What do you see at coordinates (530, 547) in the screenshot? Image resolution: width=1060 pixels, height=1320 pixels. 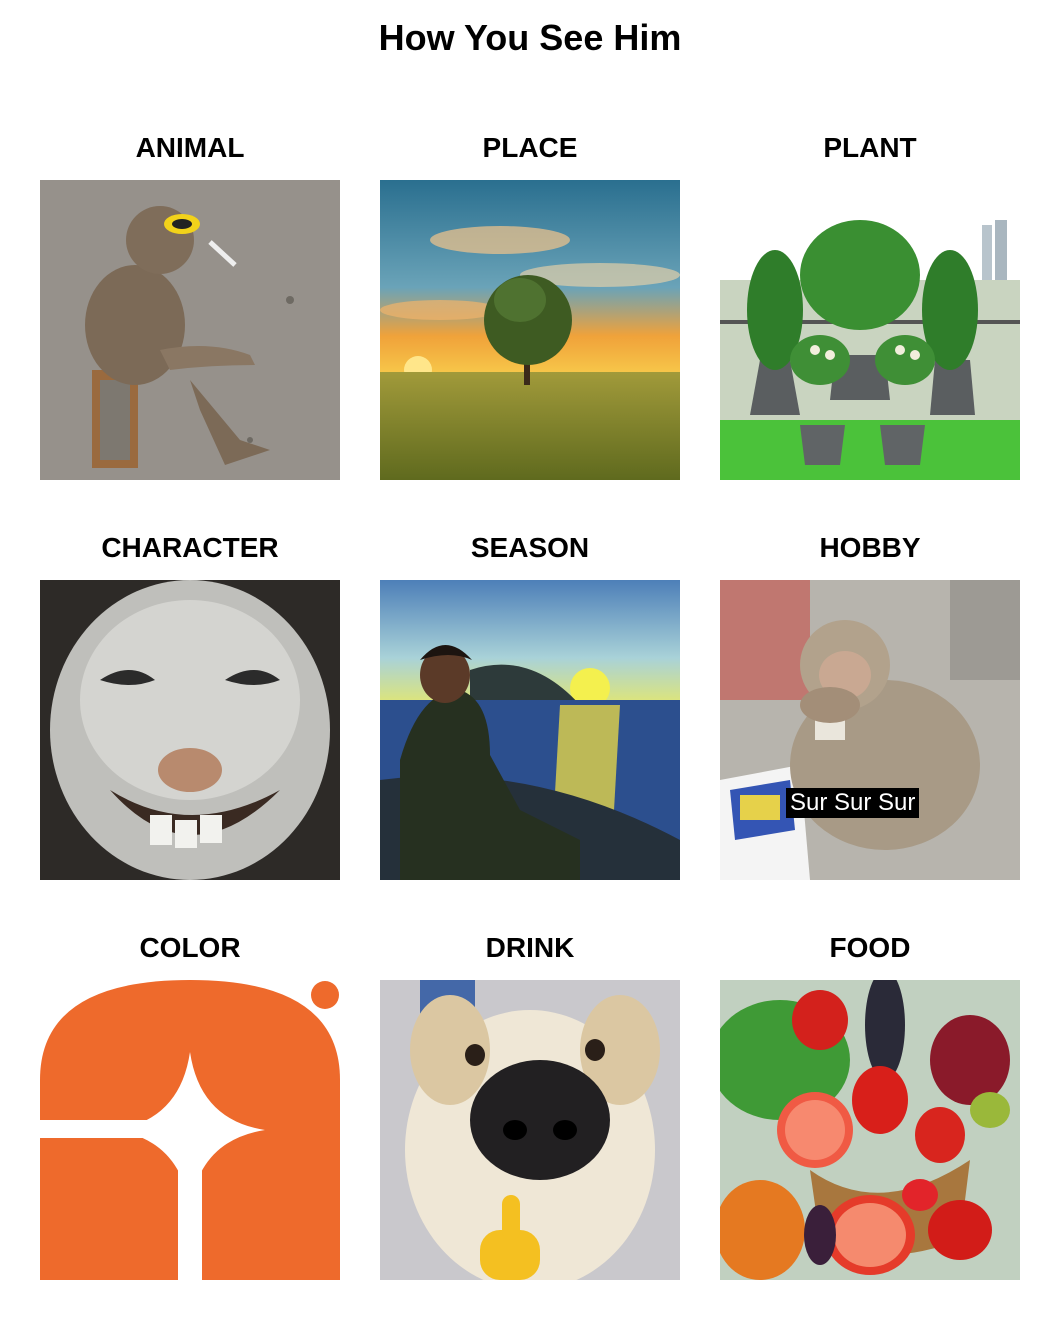 I see `cell-label: SEASON` at bounding box center [530, 547].